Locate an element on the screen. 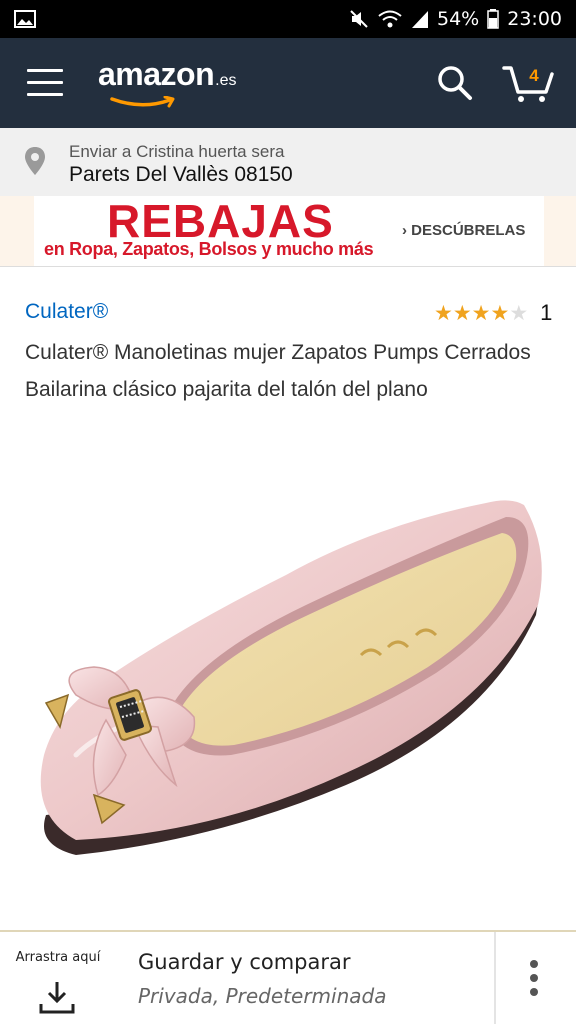  mute-icon is located at coordinates (359, 19).